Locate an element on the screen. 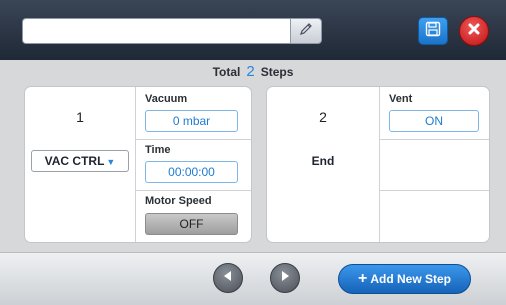 This screenshot has width=506, height=305. total-label: Total is located at coordinates (226, 72).